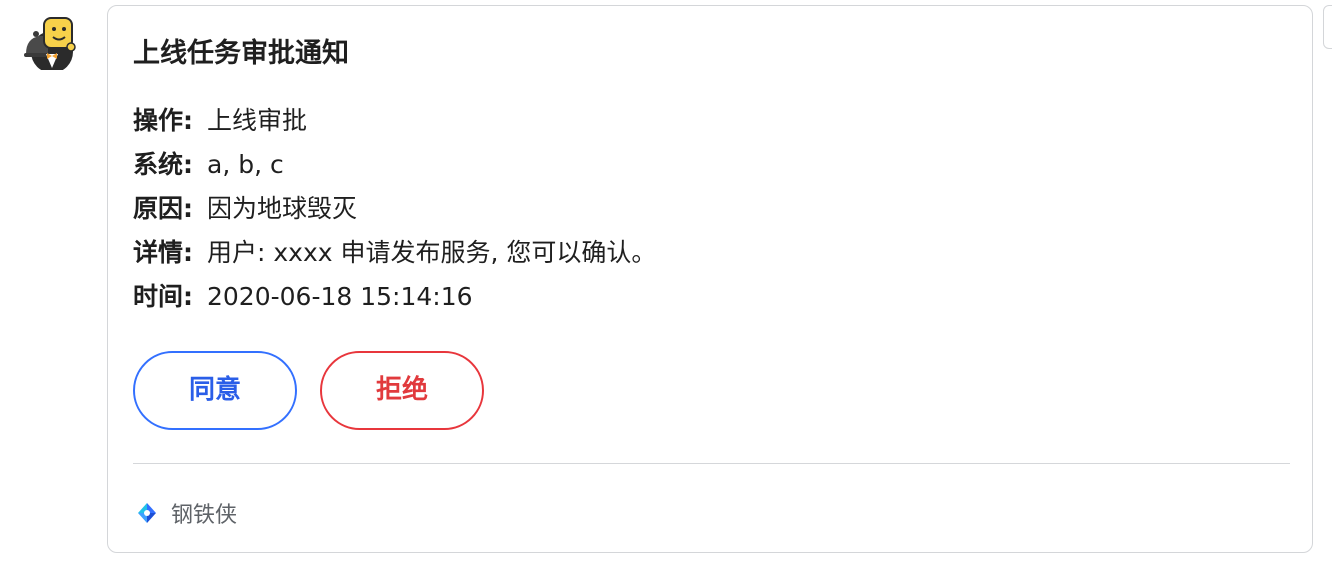 The width and height of the screenshot is (1332, 562). I want to click on field-details: 详情: 用户: xxxx 申请发布服务, 您可以确认。, so click(394, 253).